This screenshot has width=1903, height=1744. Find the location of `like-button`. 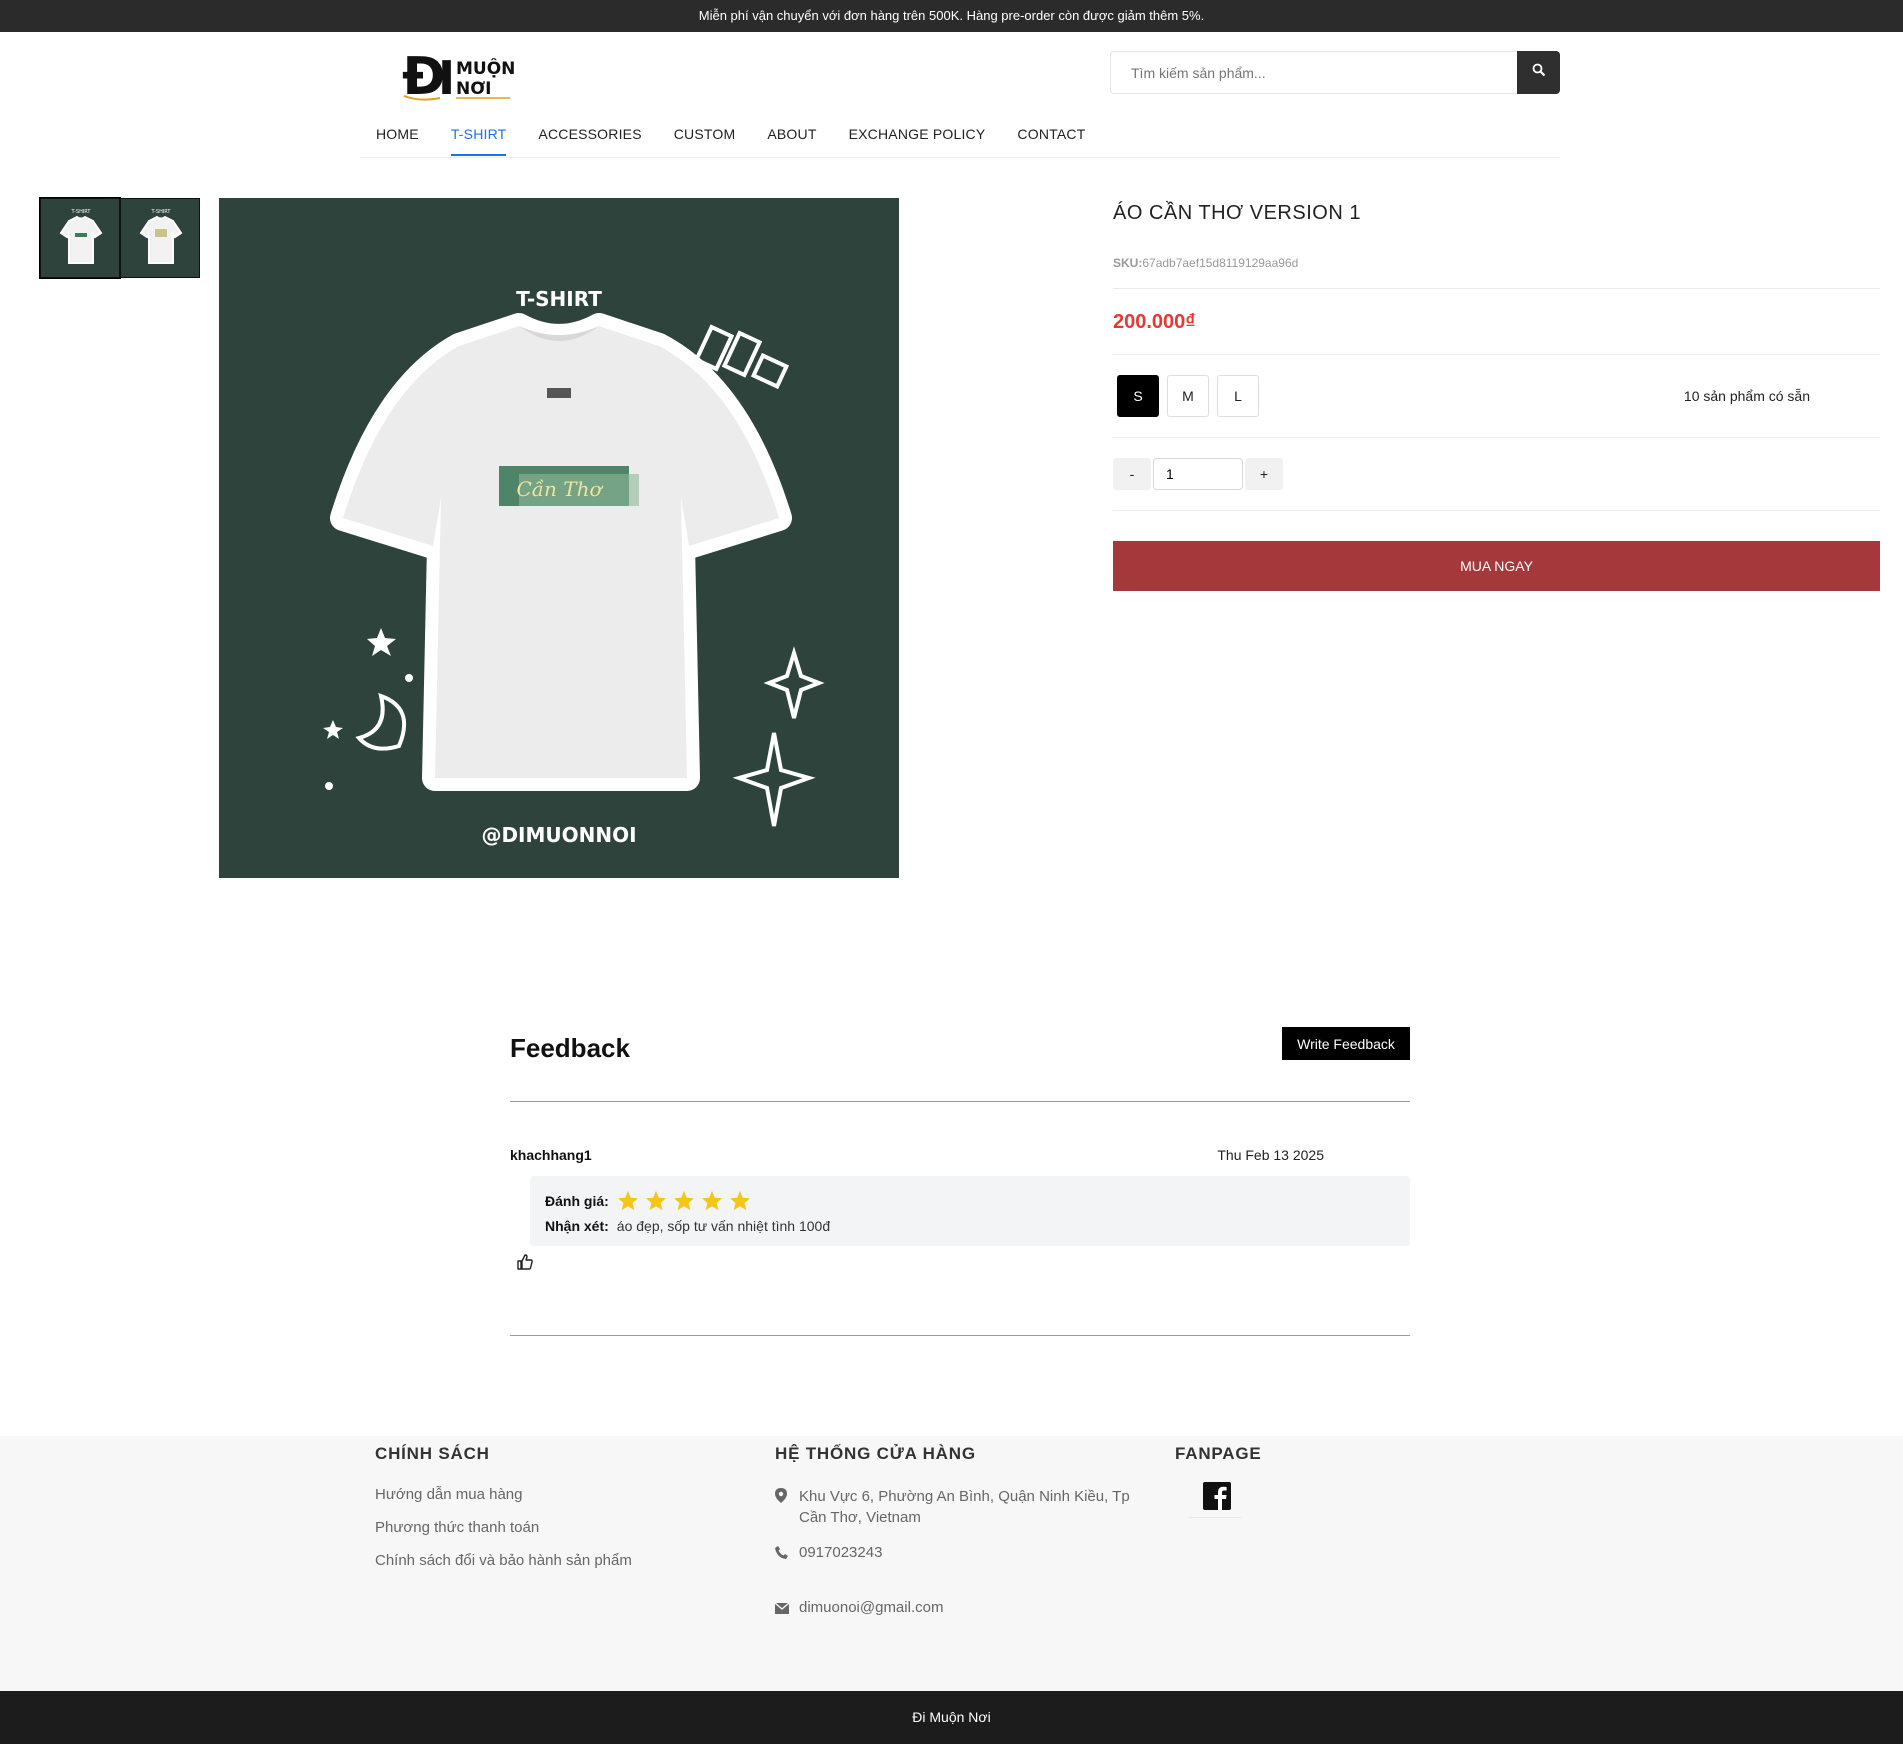

like-button is located at coordinates (527, 1264).